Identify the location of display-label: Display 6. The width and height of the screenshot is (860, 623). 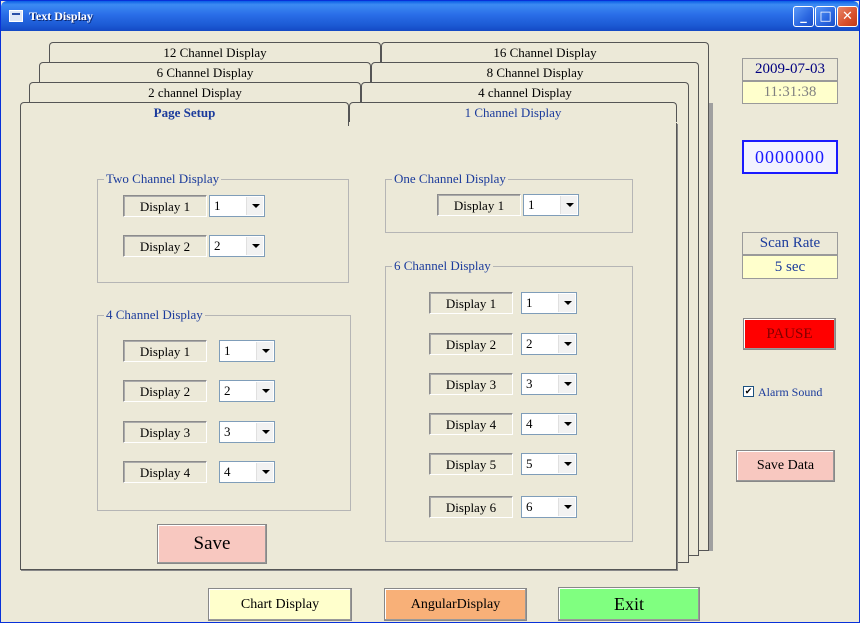
(471, 507).